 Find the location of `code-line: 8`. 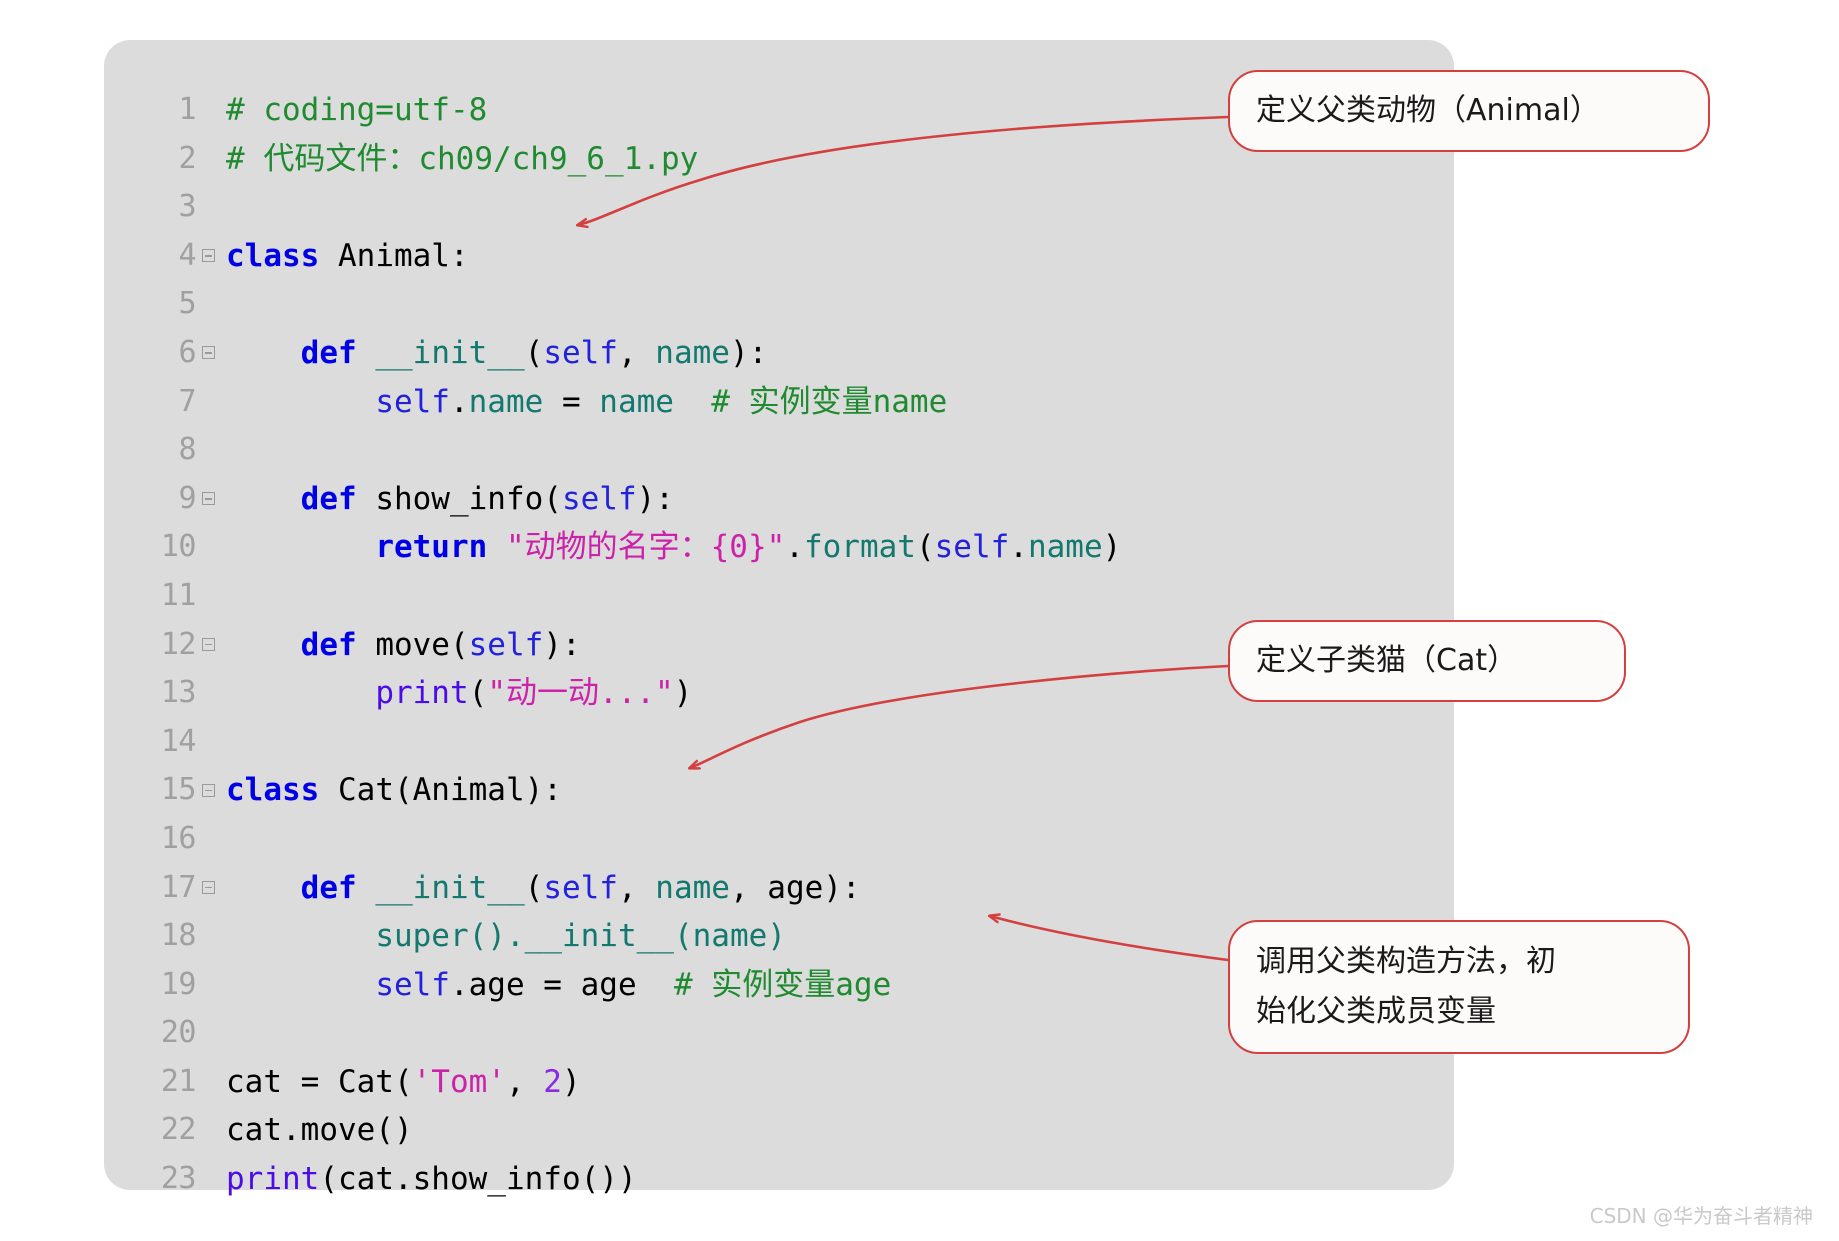

code-line: 8 is located at coordinates (779, 450).